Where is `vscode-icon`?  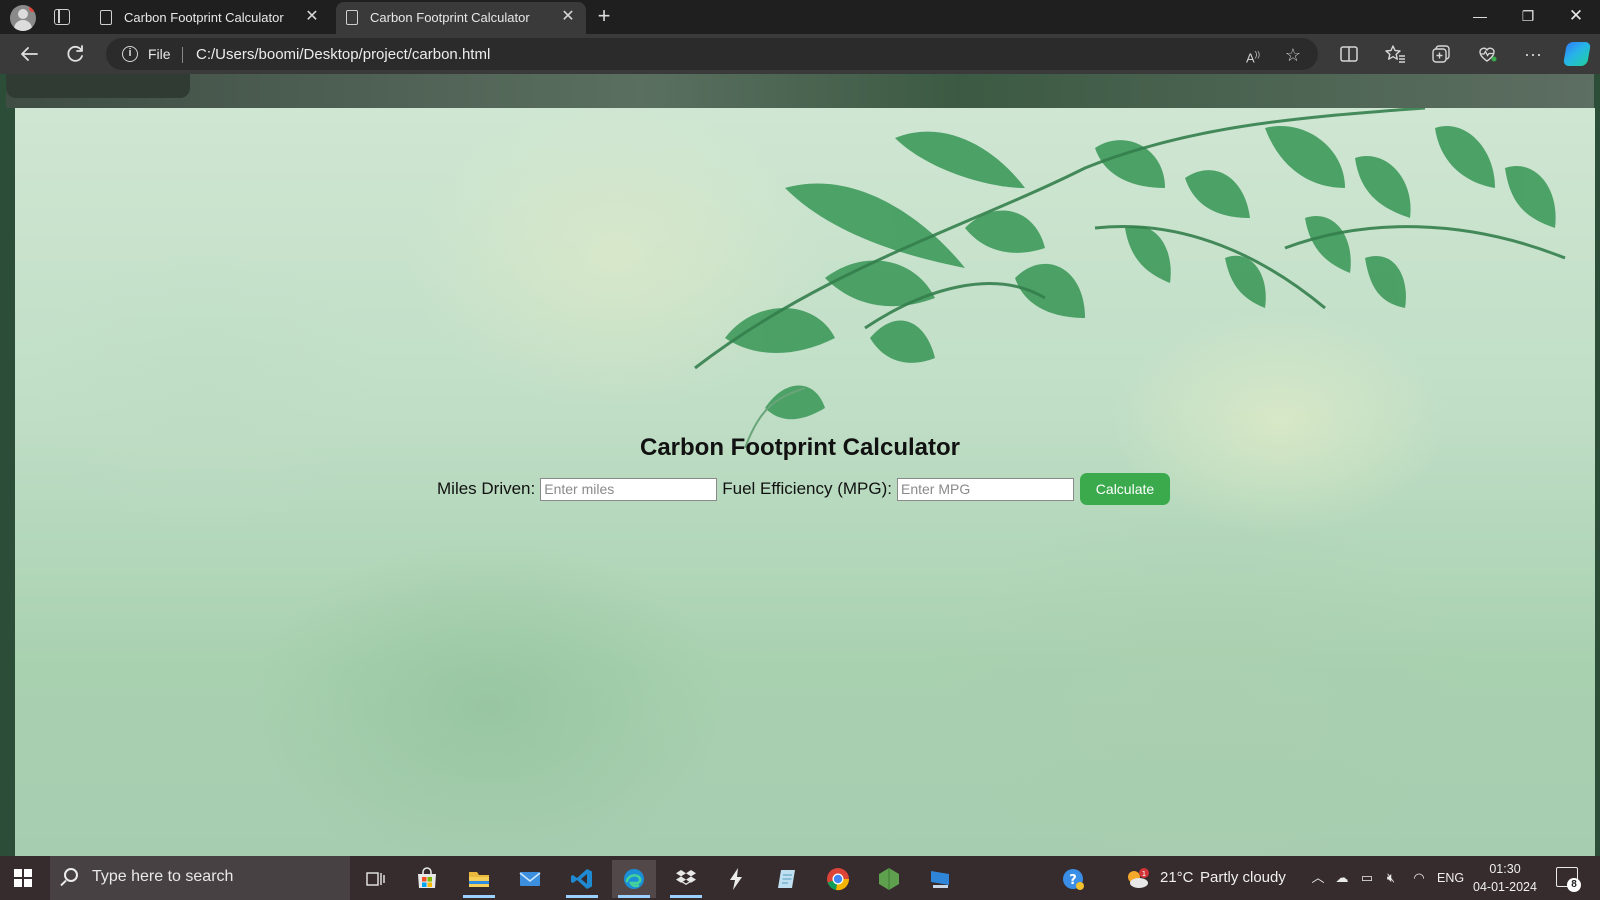 vscode-icon is located at coordinates (582, 879).